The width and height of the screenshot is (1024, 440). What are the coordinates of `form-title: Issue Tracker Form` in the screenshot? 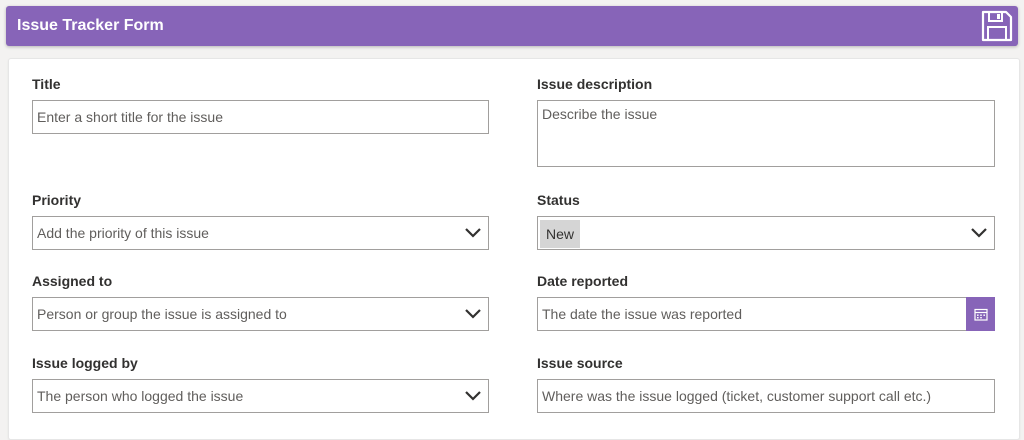 It's located at (90, 25).